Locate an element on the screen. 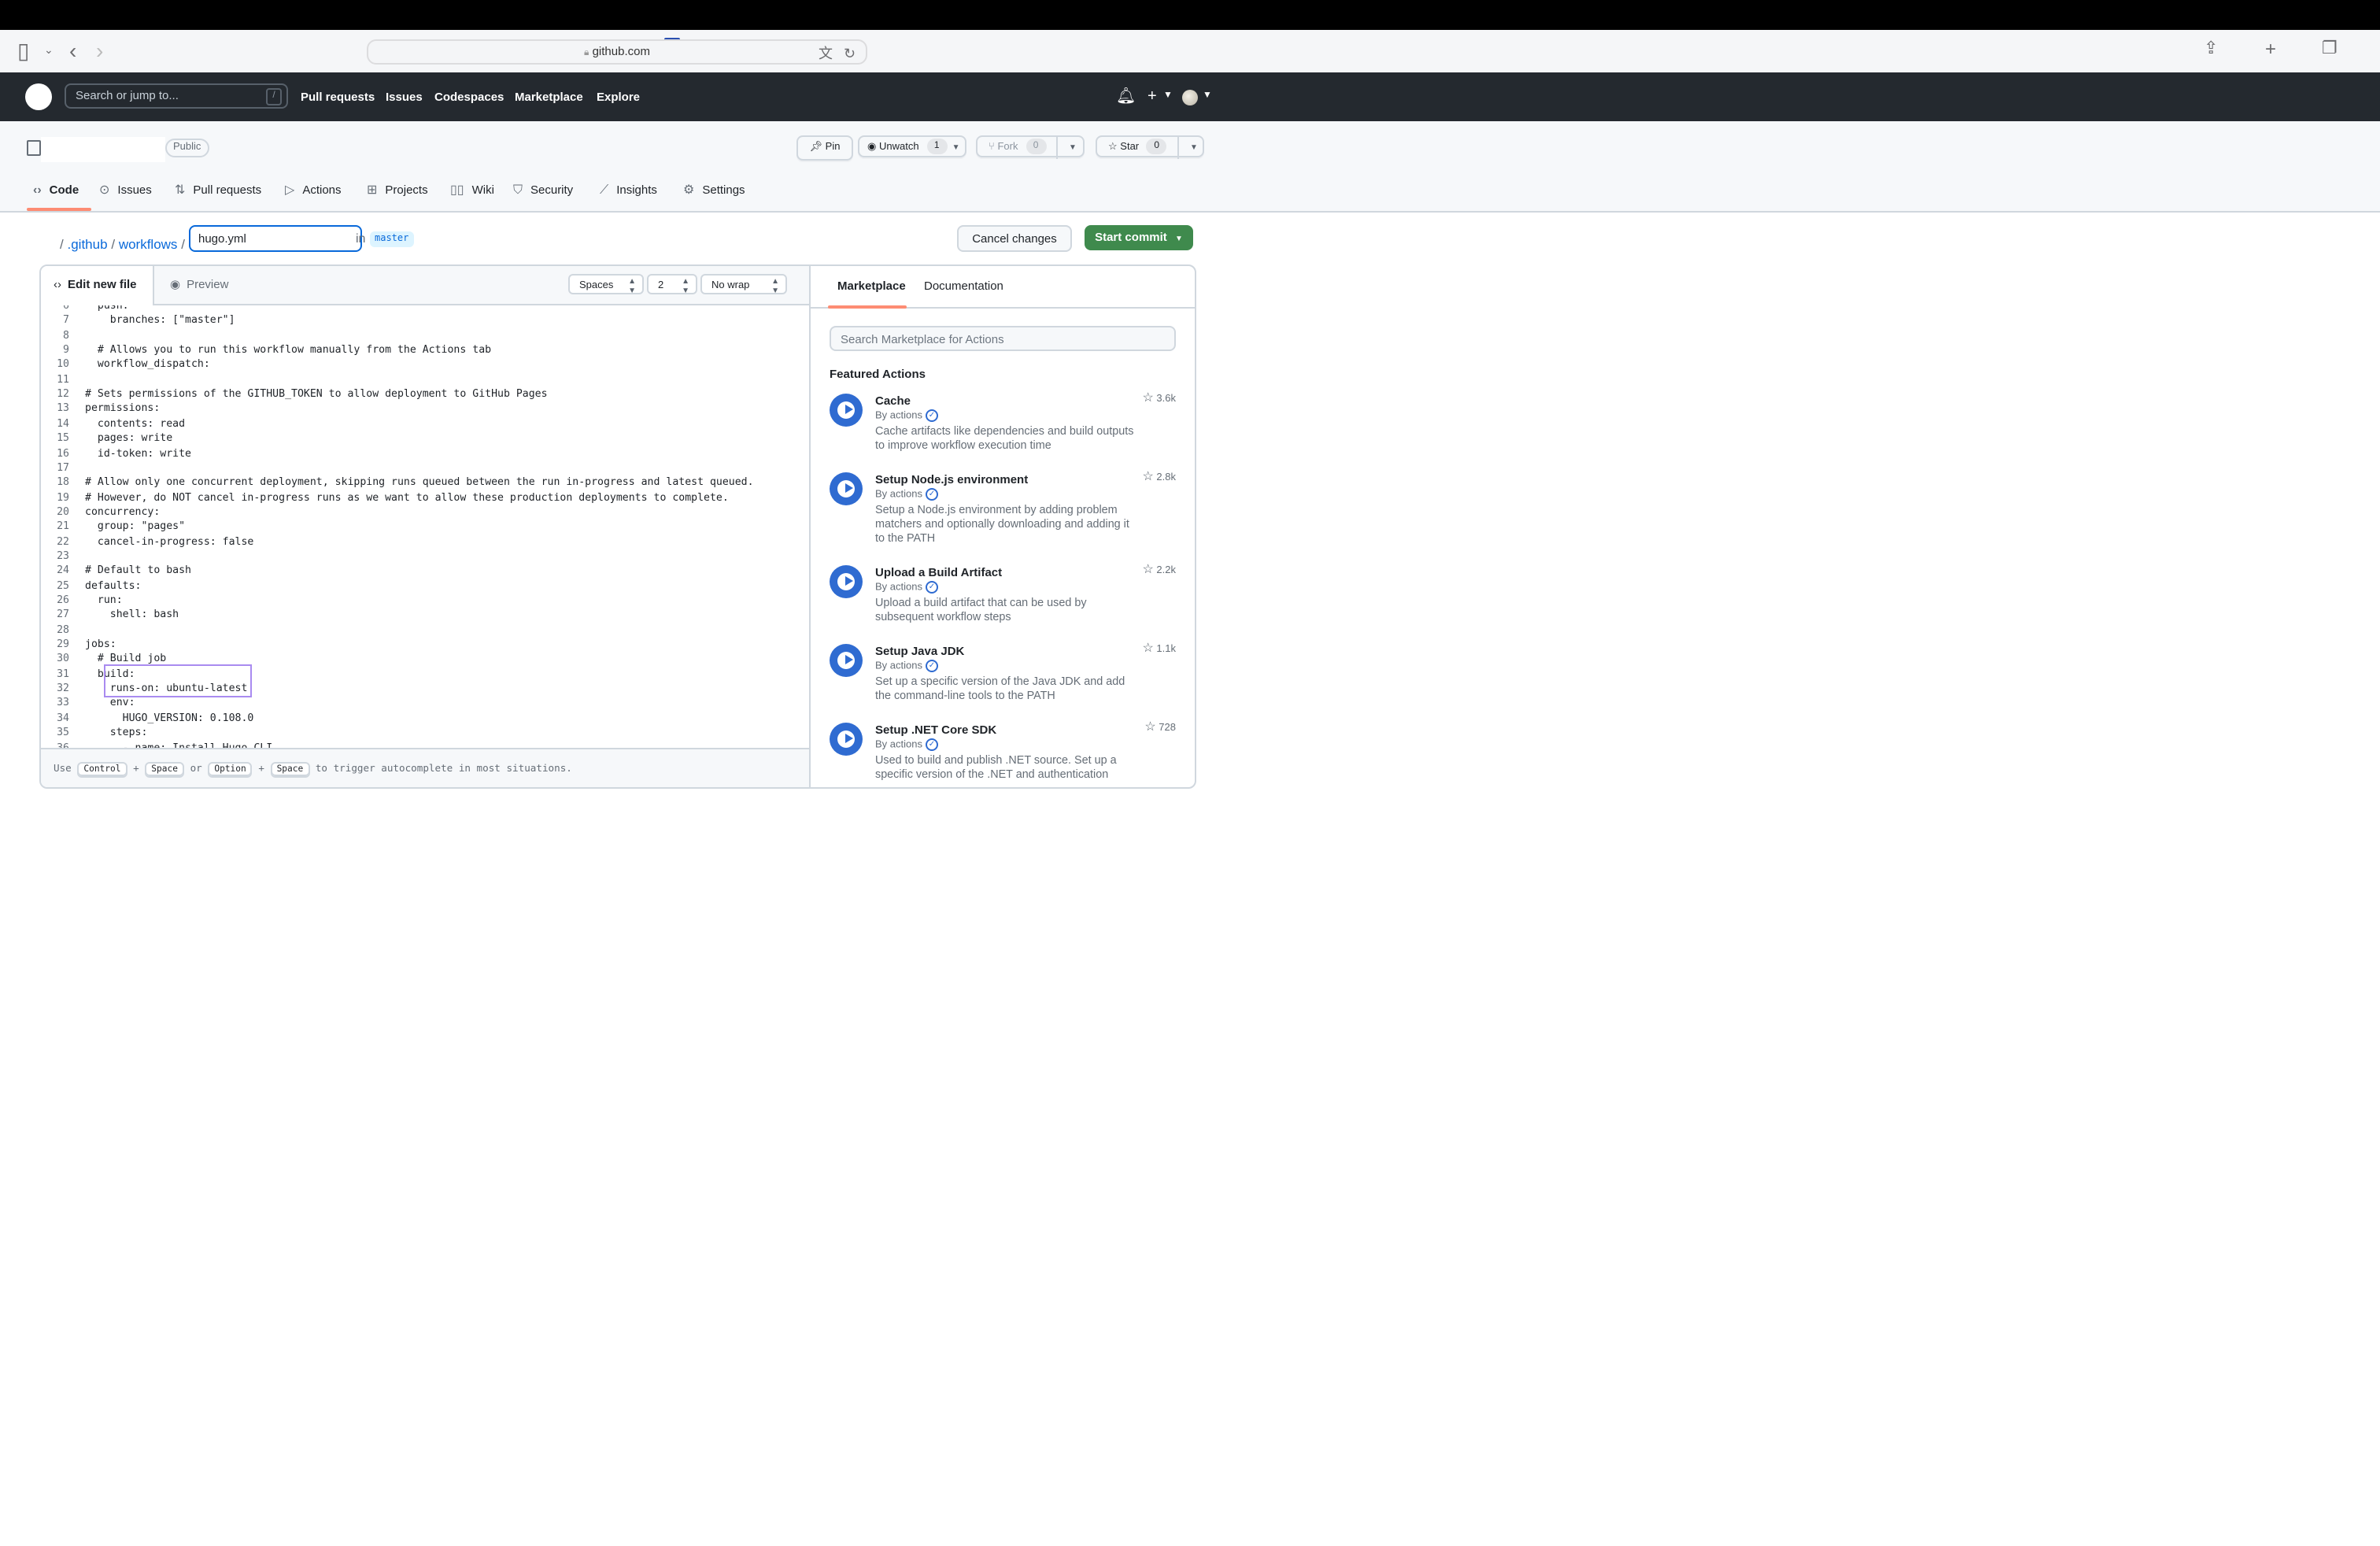  tab-documentation: Documentation is located at coordinates (964, 285).